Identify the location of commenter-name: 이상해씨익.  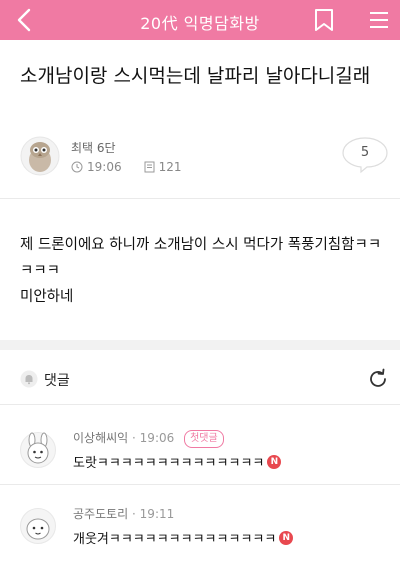
(100, 438).